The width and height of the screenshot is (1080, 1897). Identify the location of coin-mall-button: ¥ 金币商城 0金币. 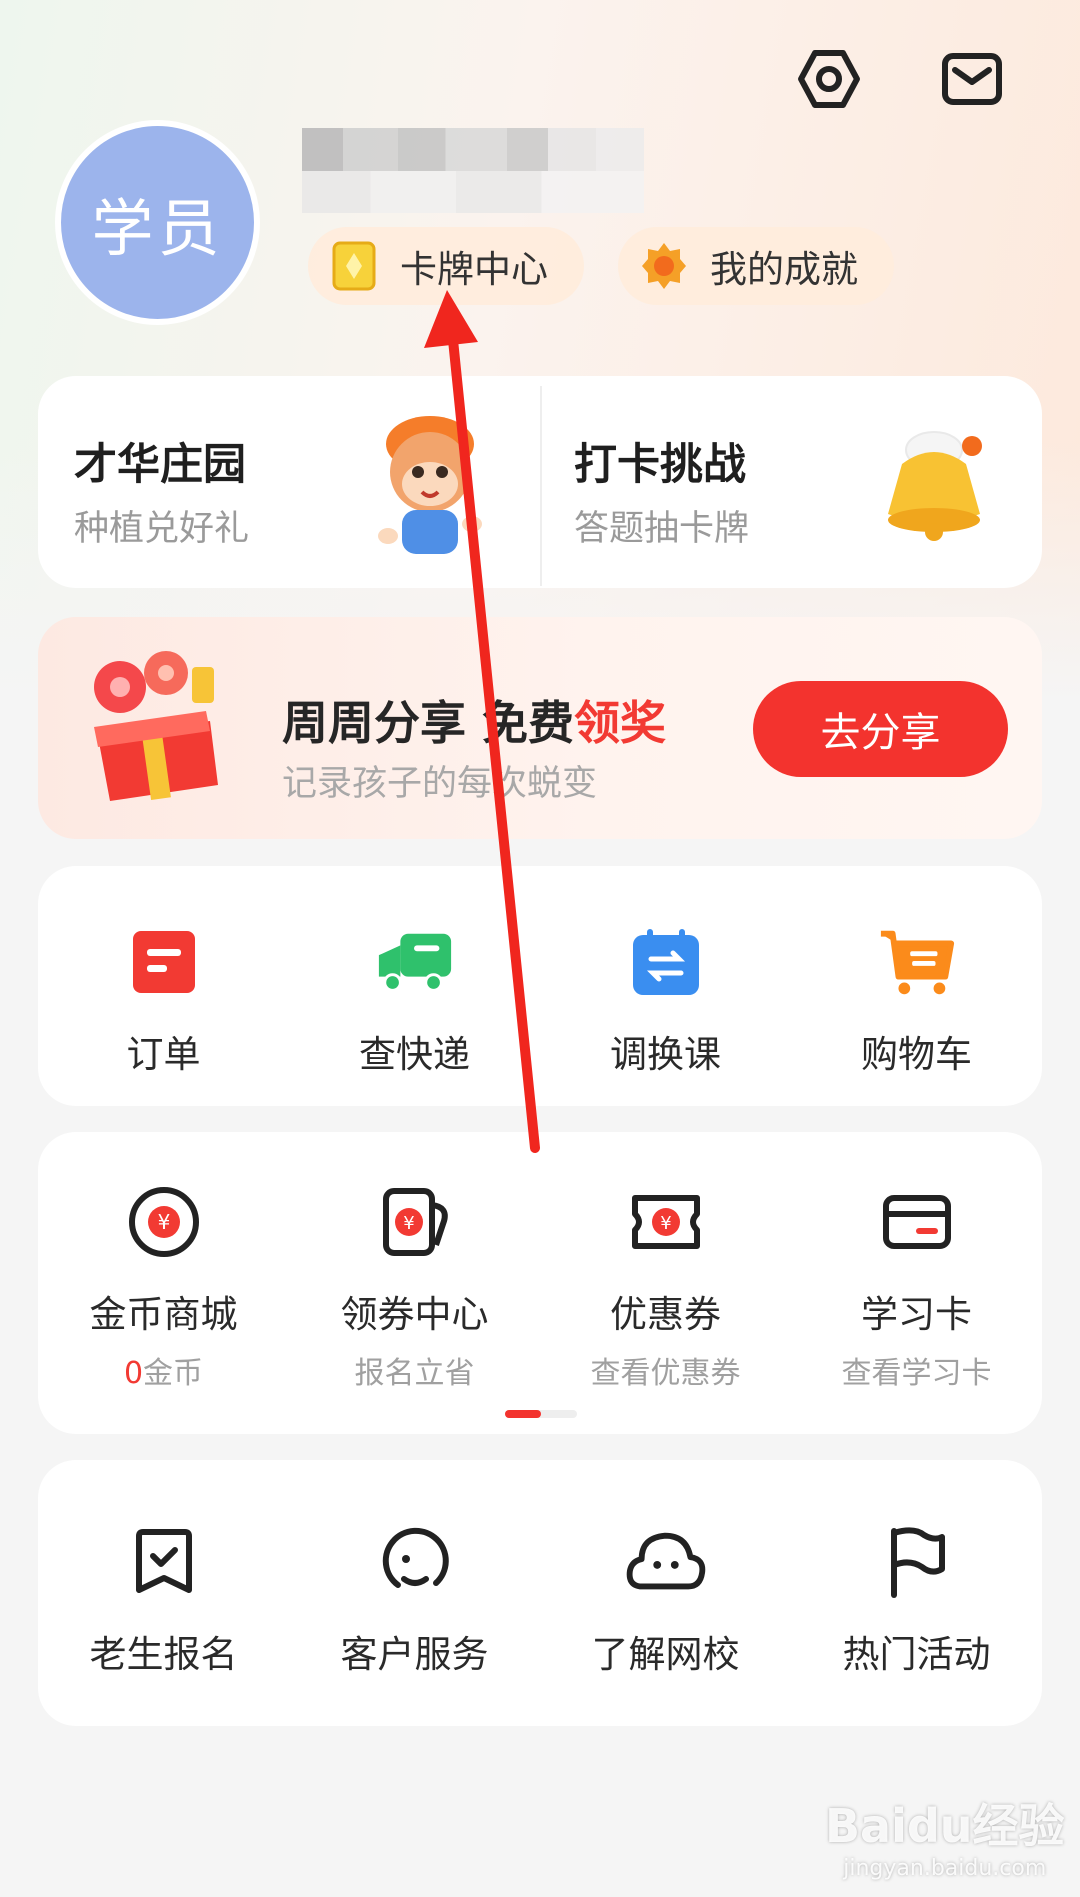
(163, 1287).